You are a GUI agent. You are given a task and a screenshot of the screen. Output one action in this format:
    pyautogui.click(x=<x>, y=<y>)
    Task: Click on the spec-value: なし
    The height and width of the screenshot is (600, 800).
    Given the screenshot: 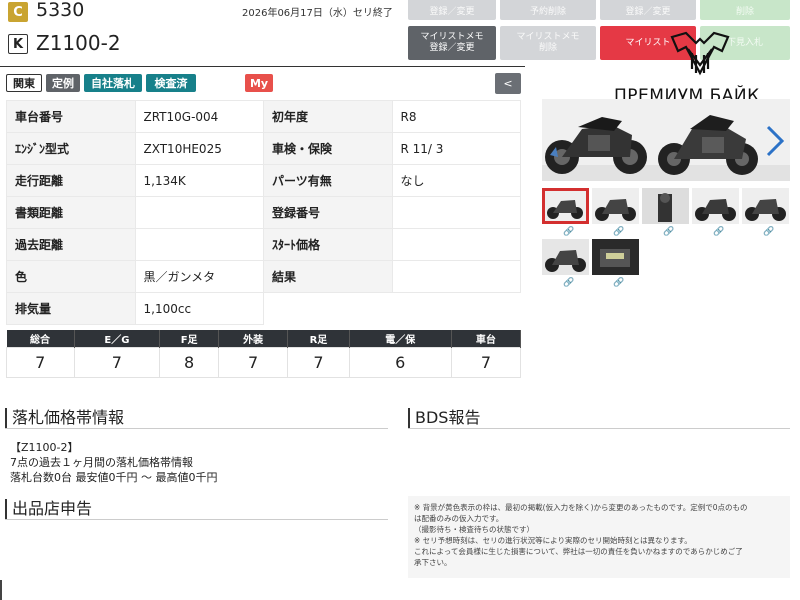 What is the action you would take?
    pyautogui.click(x=456, y=180)
    